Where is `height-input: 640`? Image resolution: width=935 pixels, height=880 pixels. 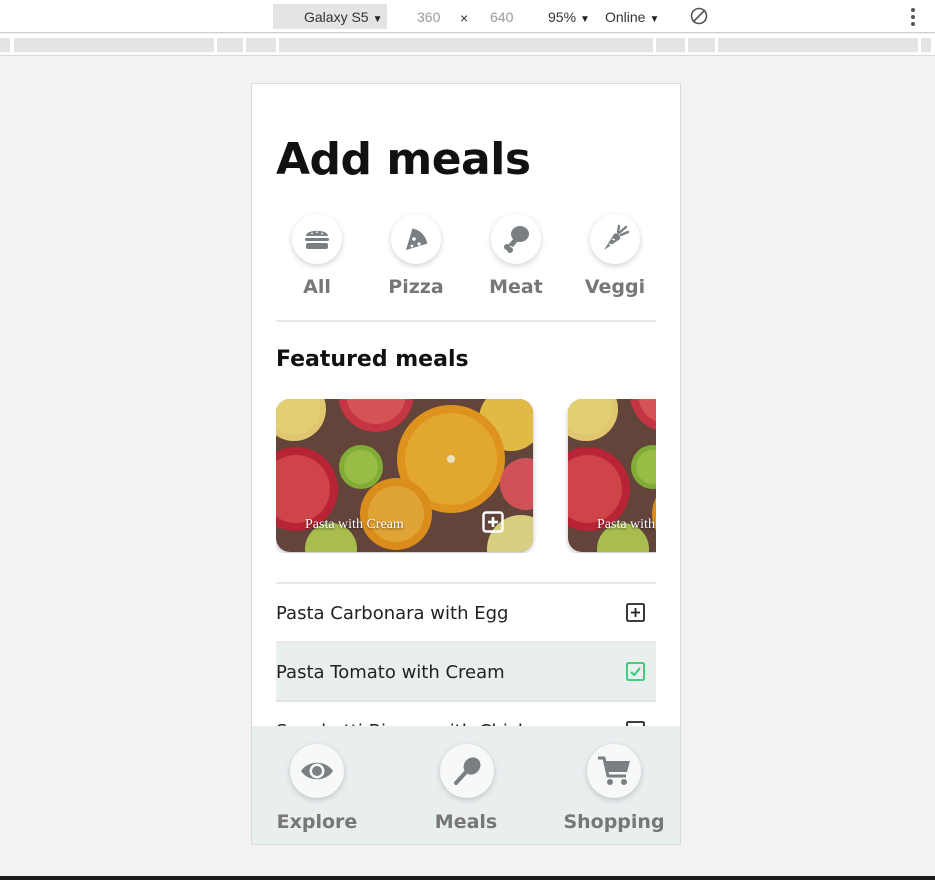 height-input: 640 is located at coordinates (501, 17).